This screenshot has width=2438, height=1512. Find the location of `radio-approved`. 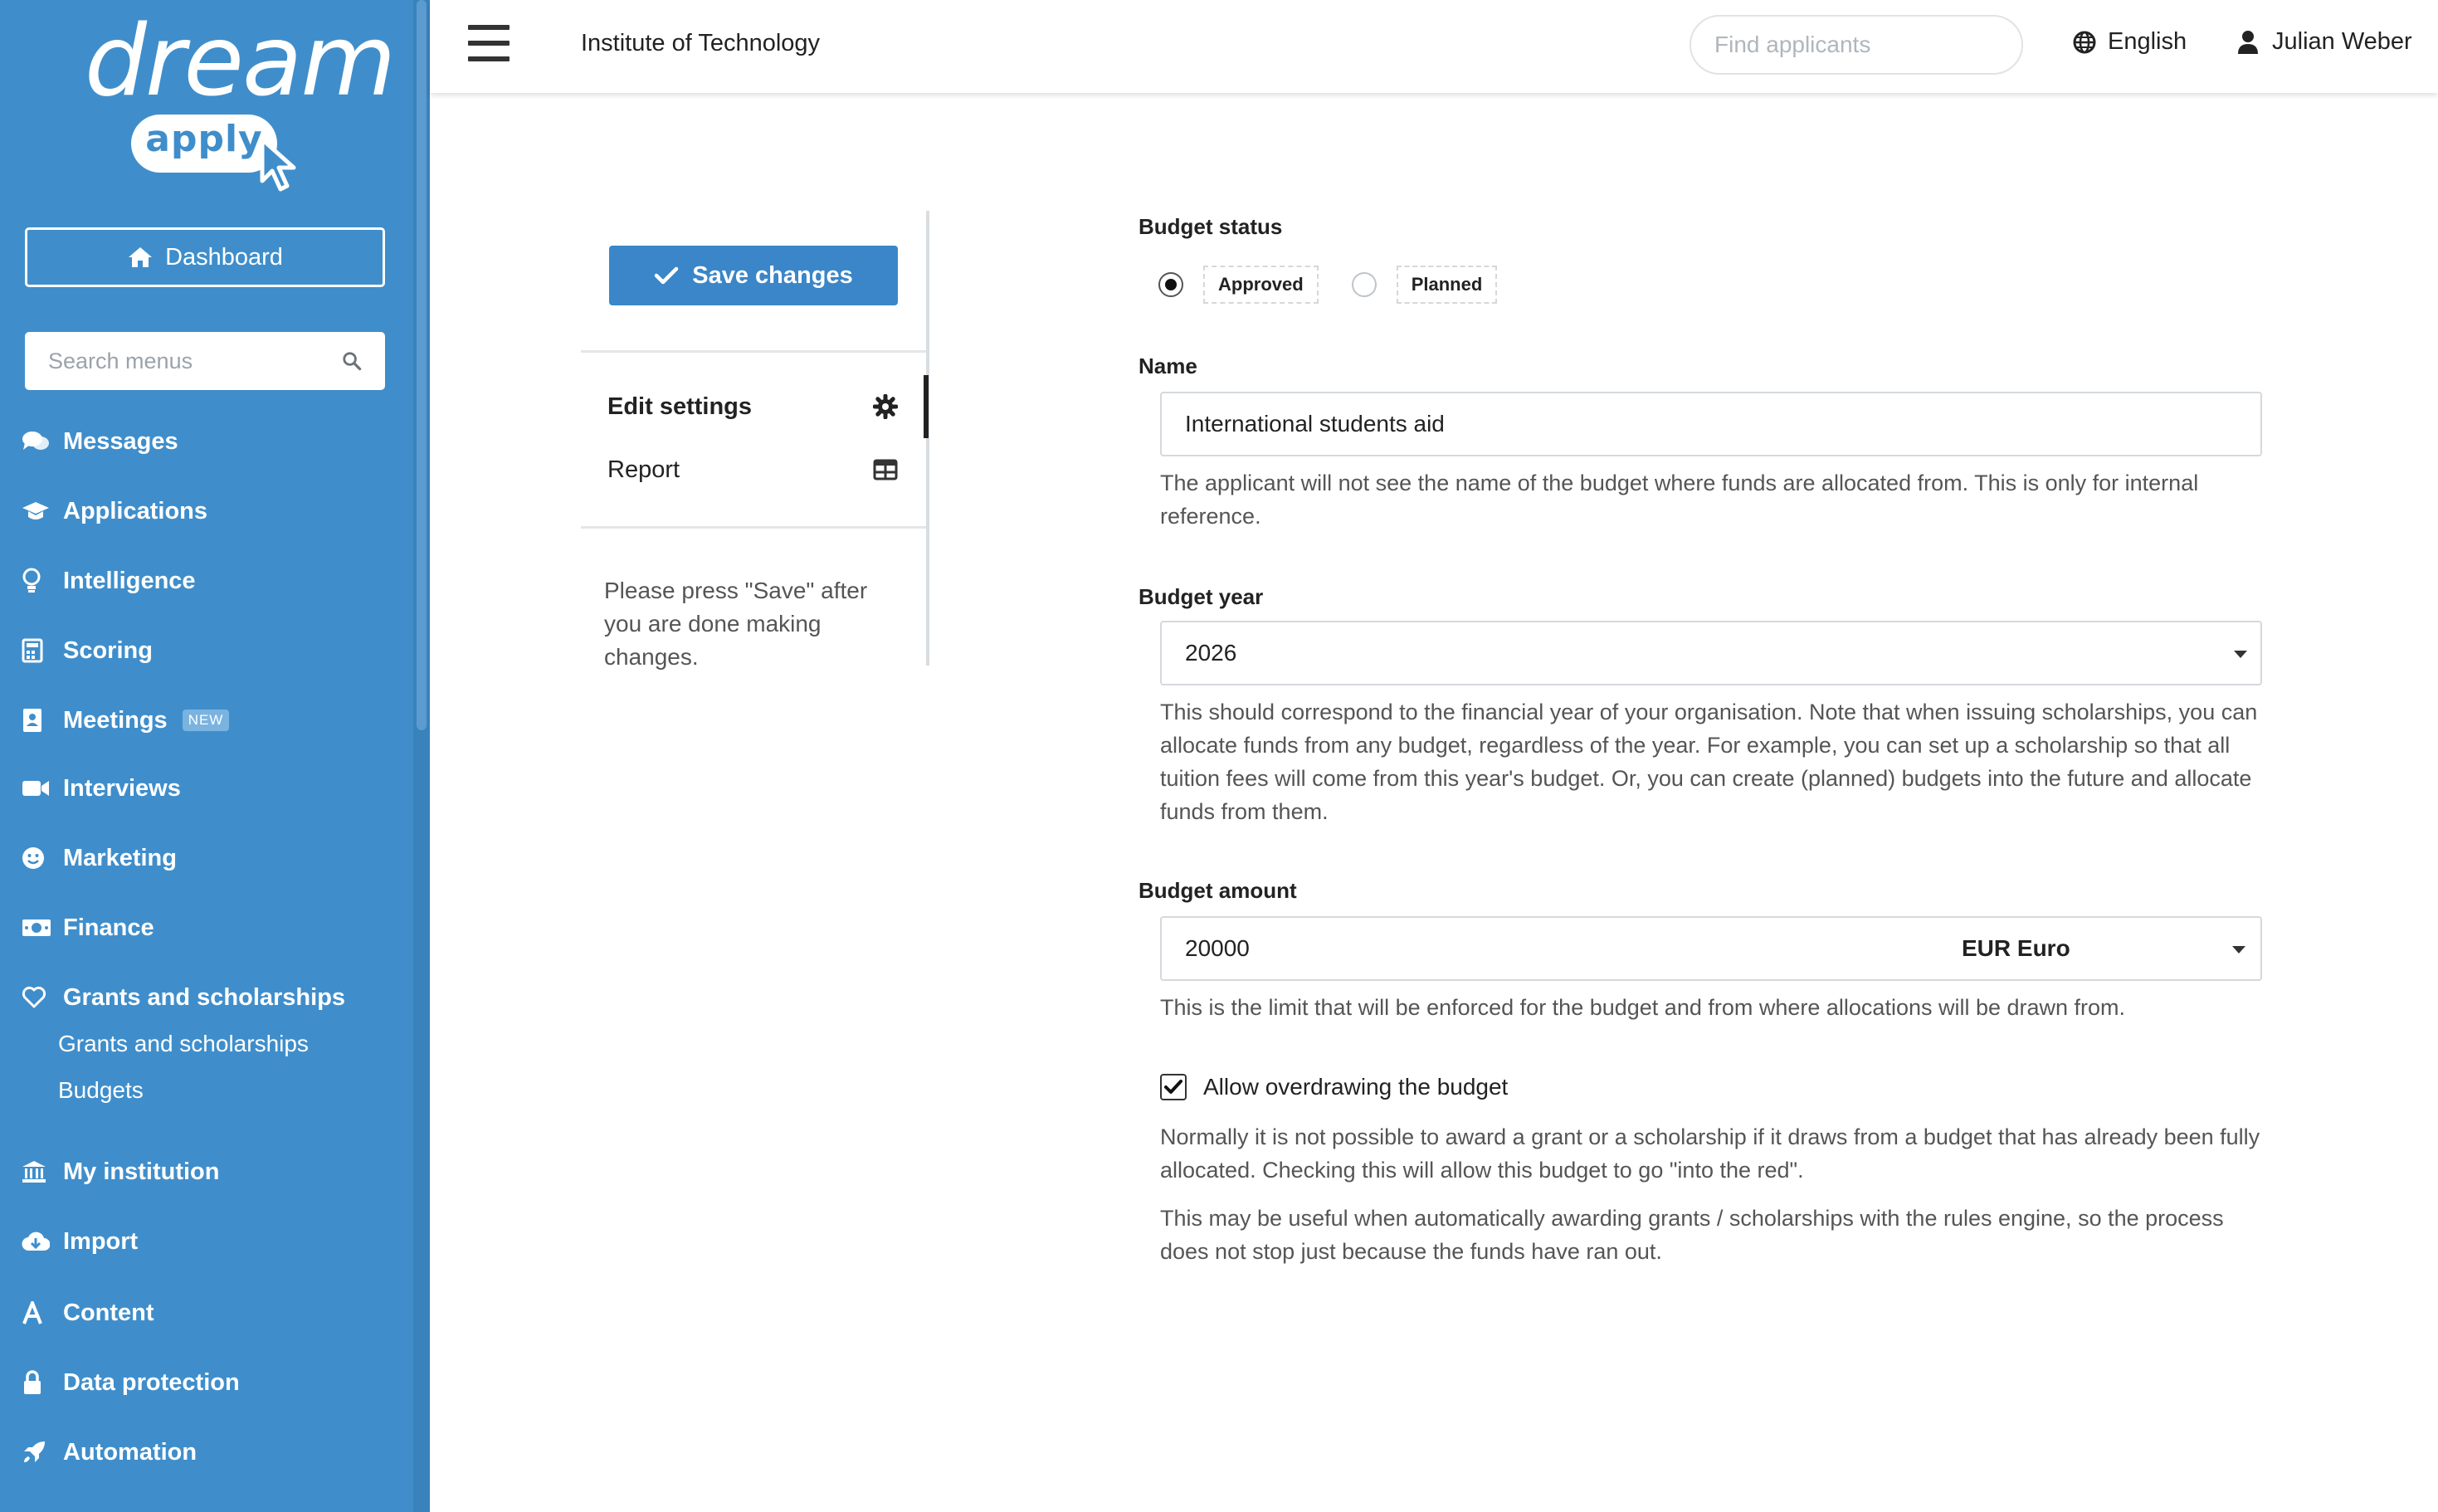

radio-approved is located at coordinates (1171, 284).